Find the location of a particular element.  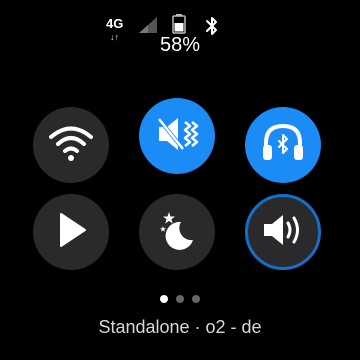

page-indicator is located at coordinates (180, 299).